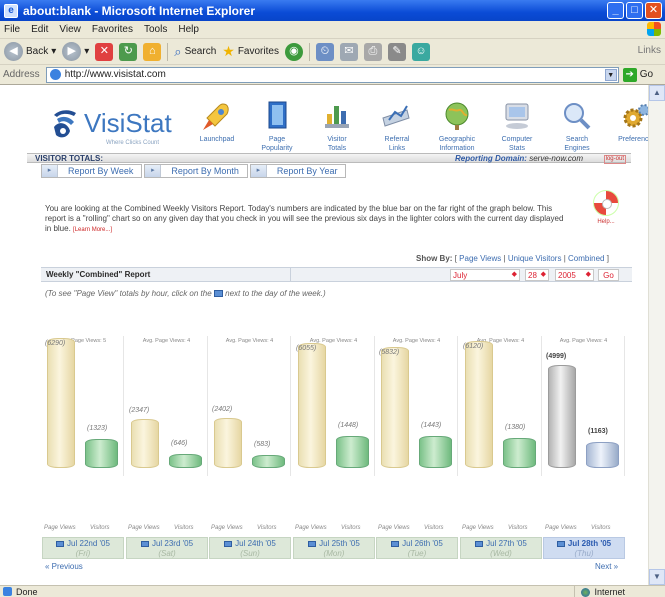 The width and height of the screenshot is (665, 597). Describe the element at coordinates (12, 29) in the screenshot. I see `menu-file: File` at that location.